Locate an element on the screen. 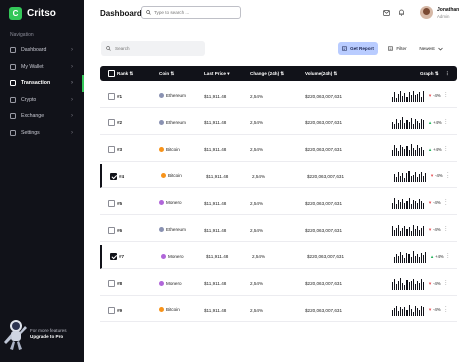 The width and height of the screenshot is (474, 362). column-last-price: Last Price ▾ is located at coordinates (217, 74).